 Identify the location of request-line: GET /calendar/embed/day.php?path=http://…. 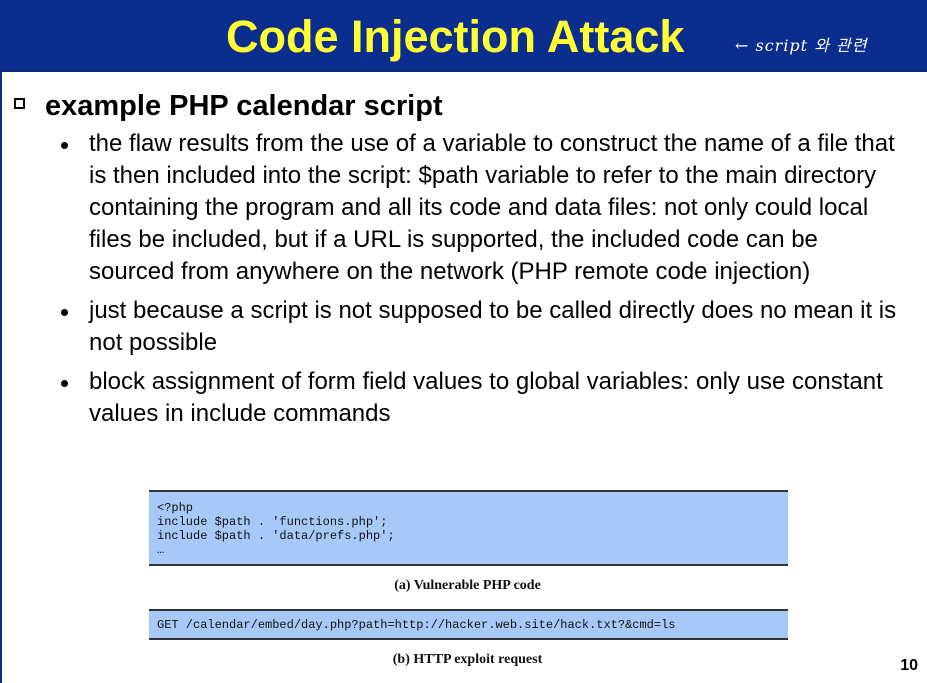
(416, 625).